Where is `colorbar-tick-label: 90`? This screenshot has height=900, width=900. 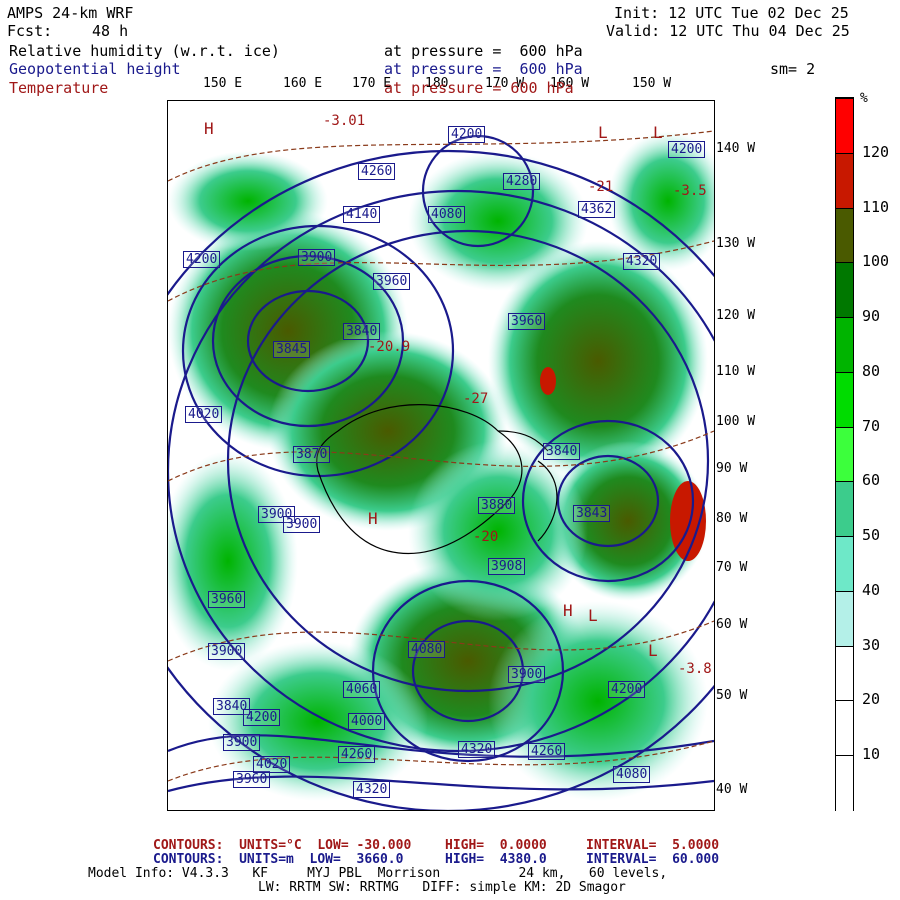
colorbar-tick-label: 90 is located at coordinates (871, 316).